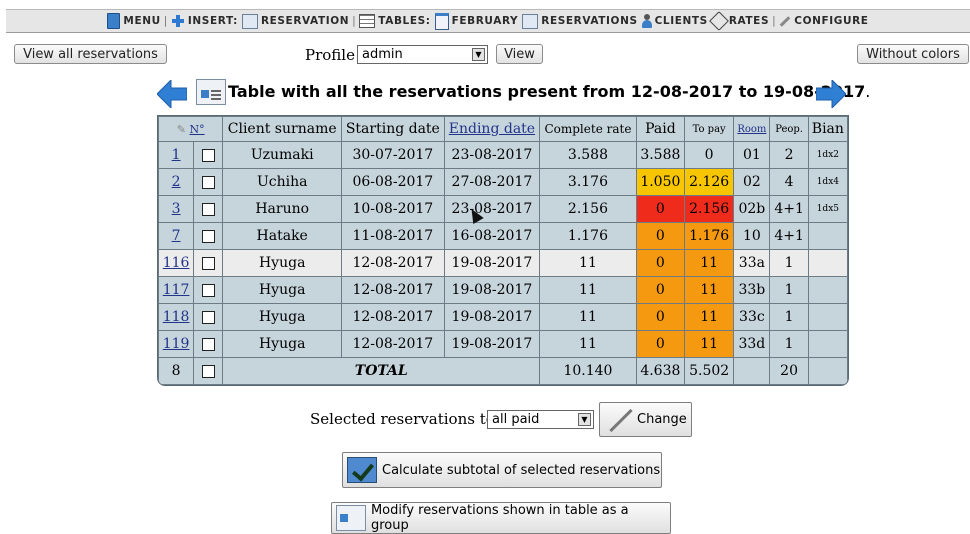 The height and width of the screenshot is (534, 970). Describe the element at coordinates (393, 129) in the screenshot. I see `header-starting-date: Starting date` at that location.